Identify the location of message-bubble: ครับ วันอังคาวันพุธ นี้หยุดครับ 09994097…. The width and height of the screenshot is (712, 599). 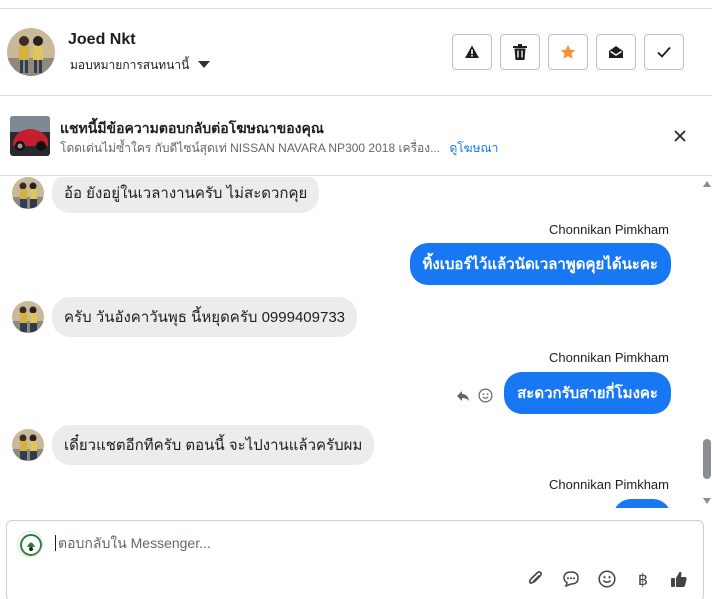
(205, 317).